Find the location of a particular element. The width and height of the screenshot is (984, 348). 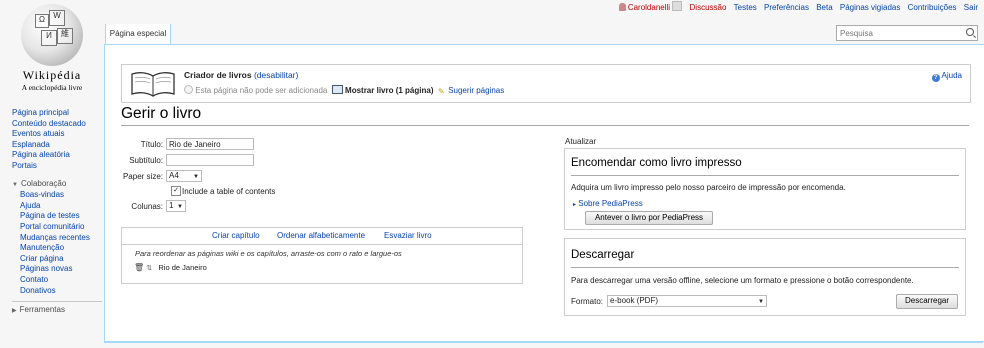

content-bottom-border is located at coordinates (543, 342).